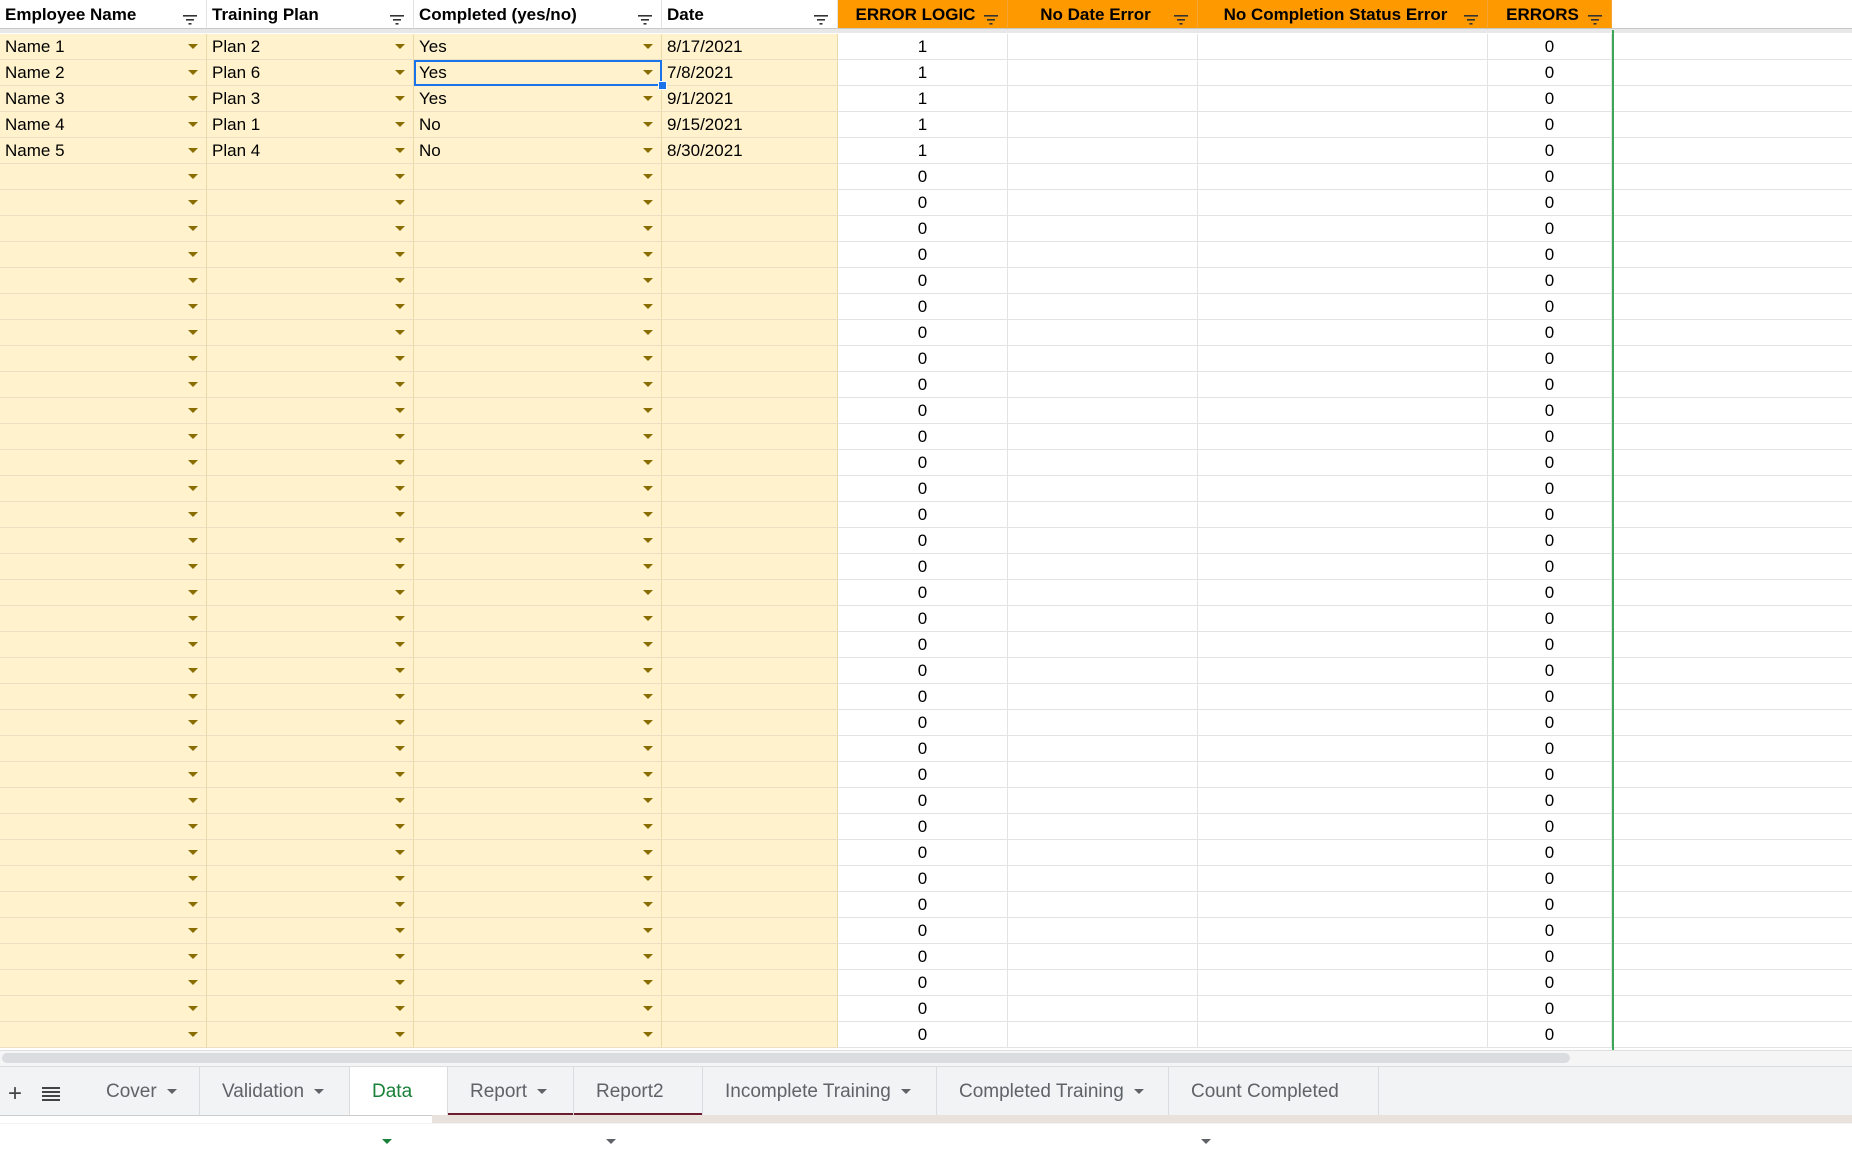 Image resolution: width=1852 pixels, height=1167 pixels. Describe the element at coordinates (538, 125) in the screenshot. I see `dropdown-cell: No` at that location.